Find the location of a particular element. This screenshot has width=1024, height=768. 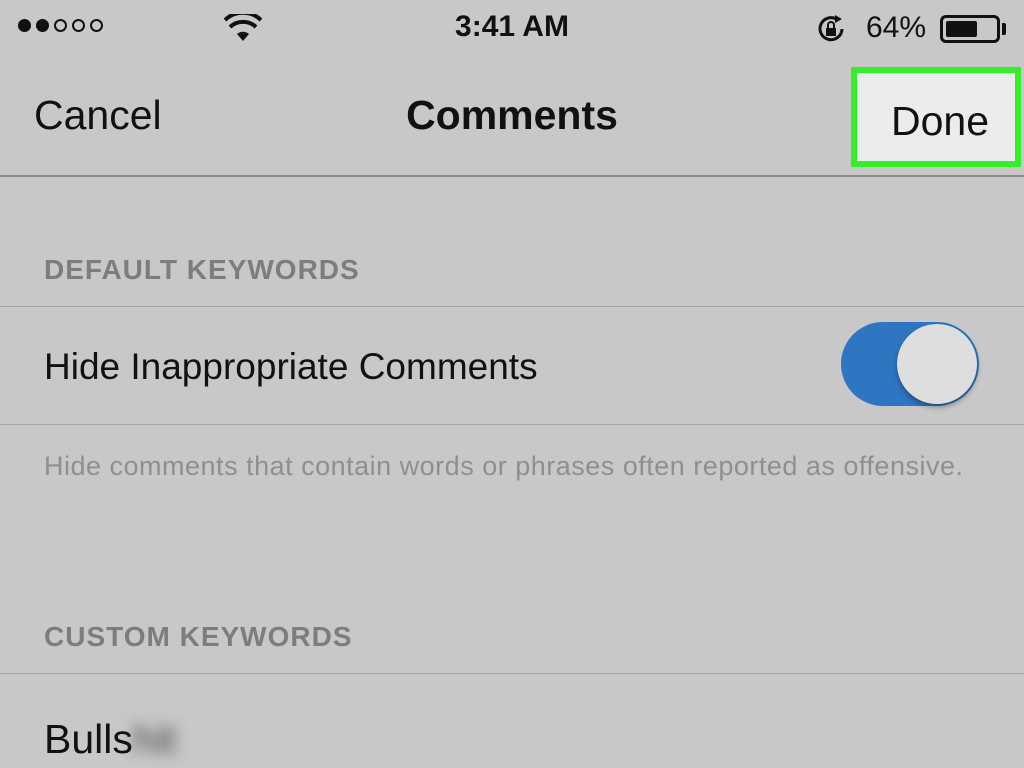

done-button-label: Done is located at coordinates (939, 121).